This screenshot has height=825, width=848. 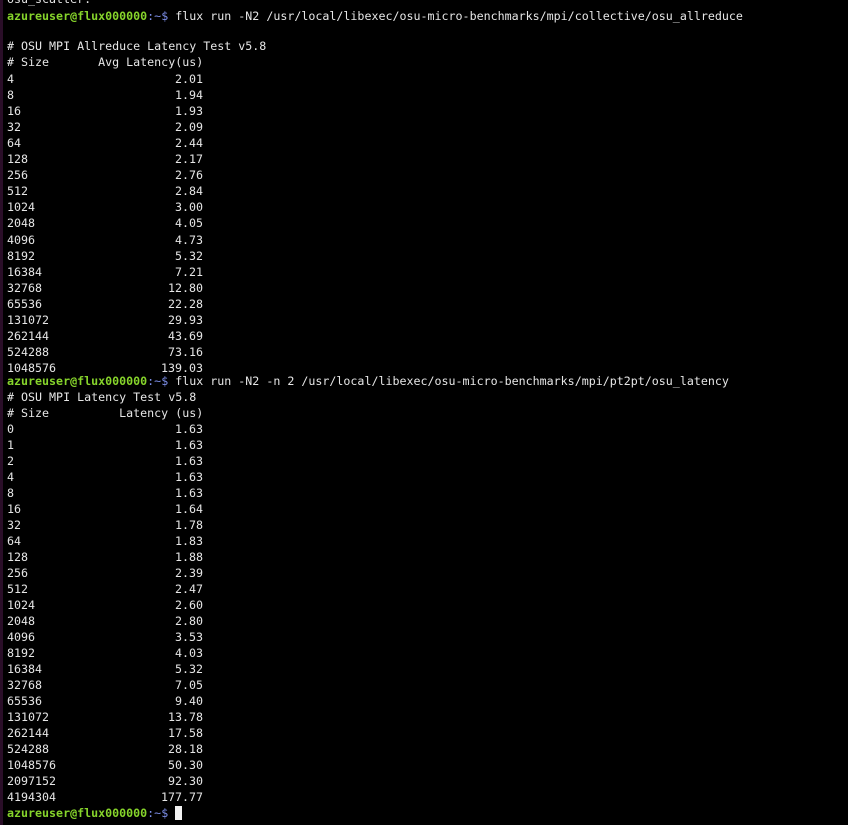 What do you see at coordinates (105, 272) in the screenshot?
I see `table-row: 16384 7.21` at bounding box center [105, 272].